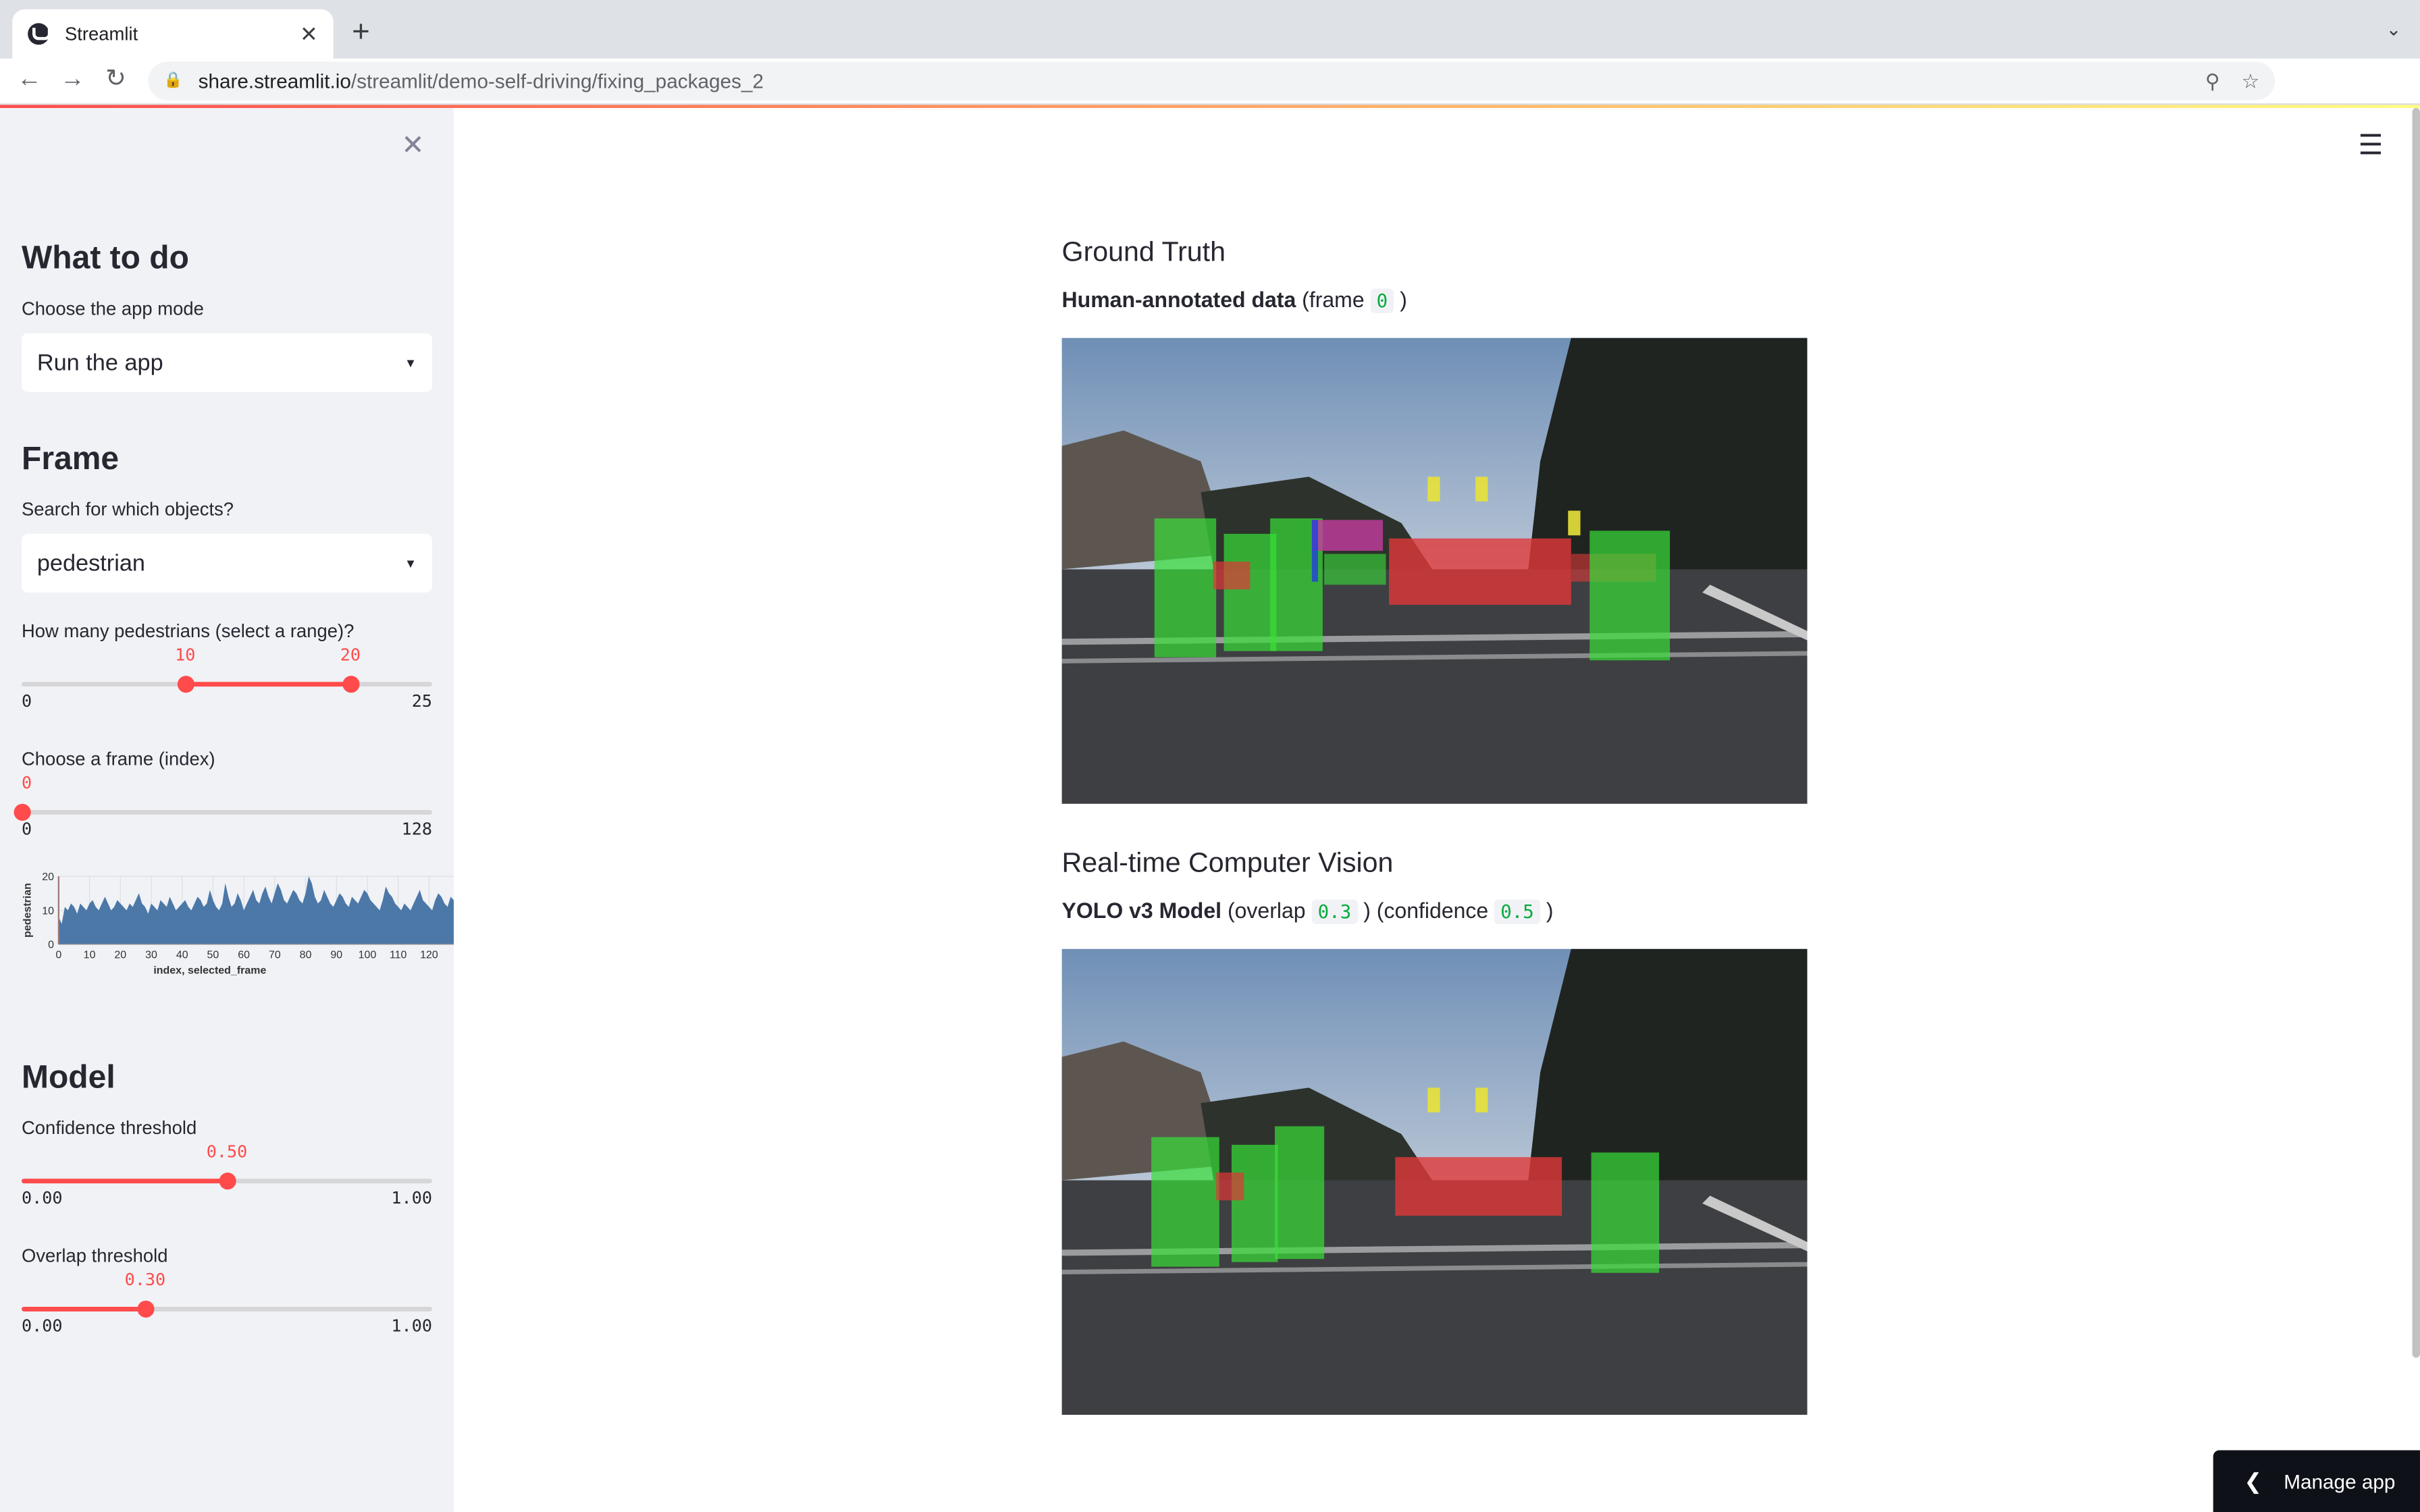  Describe the element at coordinates (182, 955) in the screenshot. I see `chart-x-tick-label: 40` at that location.